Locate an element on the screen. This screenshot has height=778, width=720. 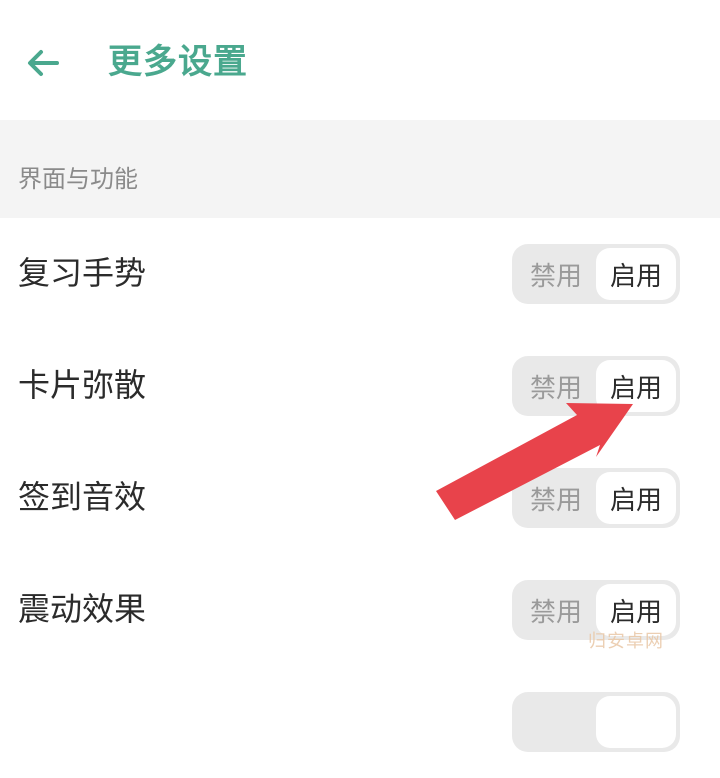
setting-label: 复习手势 is located at coordinates (82, 273).